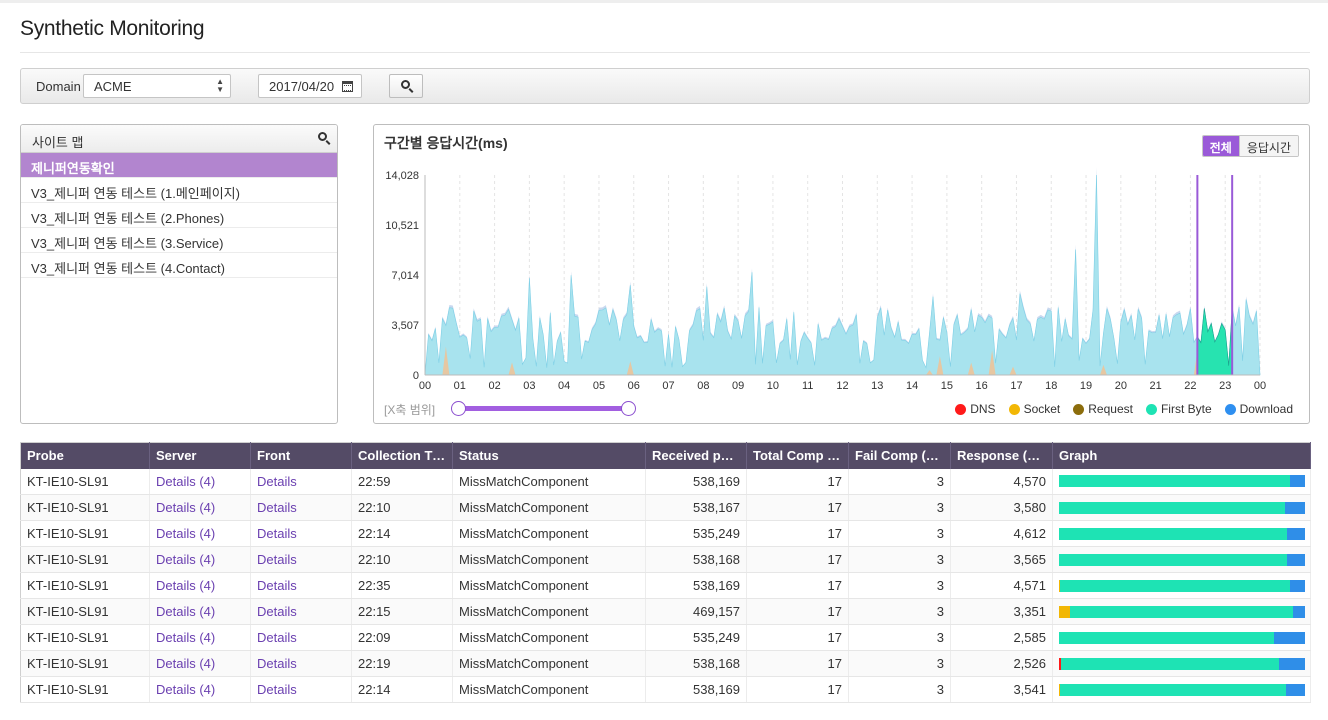 The width and height of the screenshot is (1328, 720). I want to click on probe-cell: KT-IE10-SL91, so click(85, 507).